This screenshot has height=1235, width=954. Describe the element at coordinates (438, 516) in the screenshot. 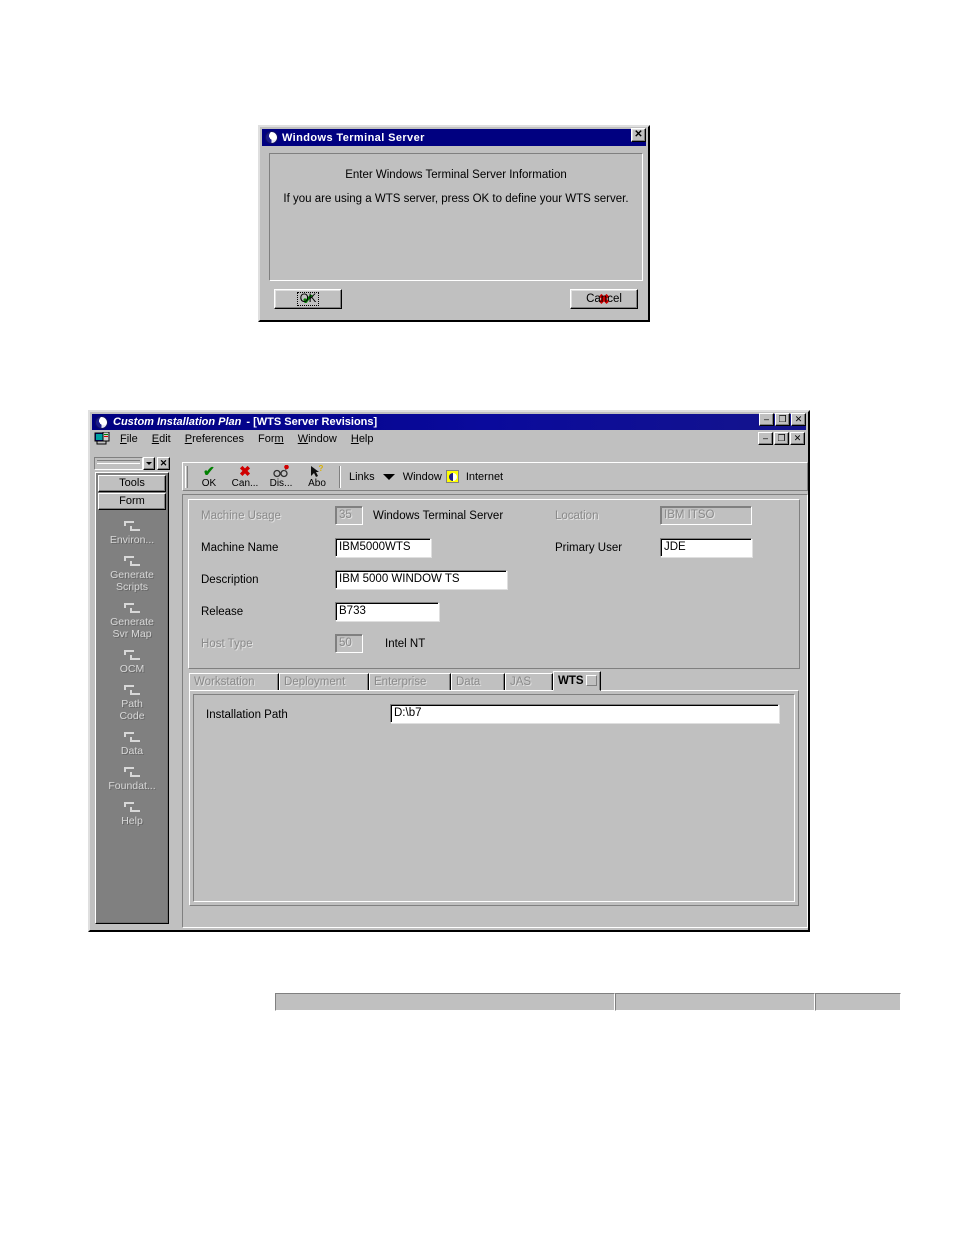

I see `machine-usage-description: Windows Terminal Server` at that location.